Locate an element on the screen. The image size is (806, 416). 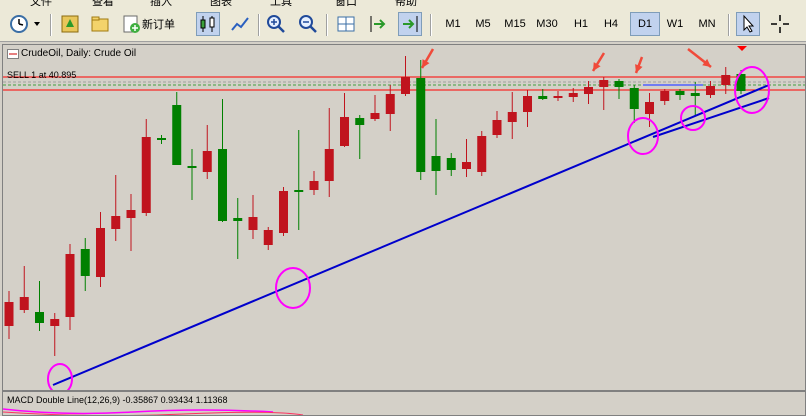
tile-windows-button is located at coordinates (346, 24).